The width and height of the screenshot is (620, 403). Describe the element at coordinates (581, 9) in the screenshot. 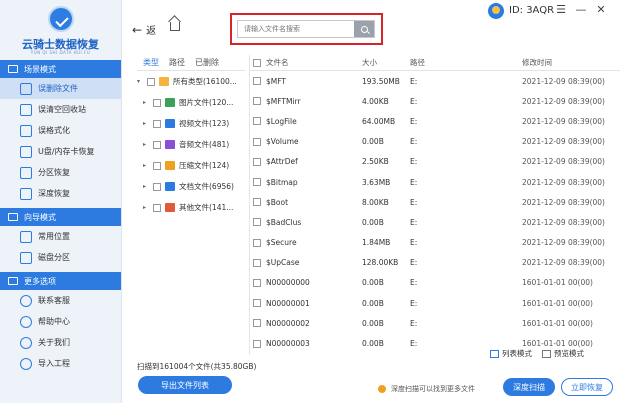

I see `minimize-icon: —` at that location.